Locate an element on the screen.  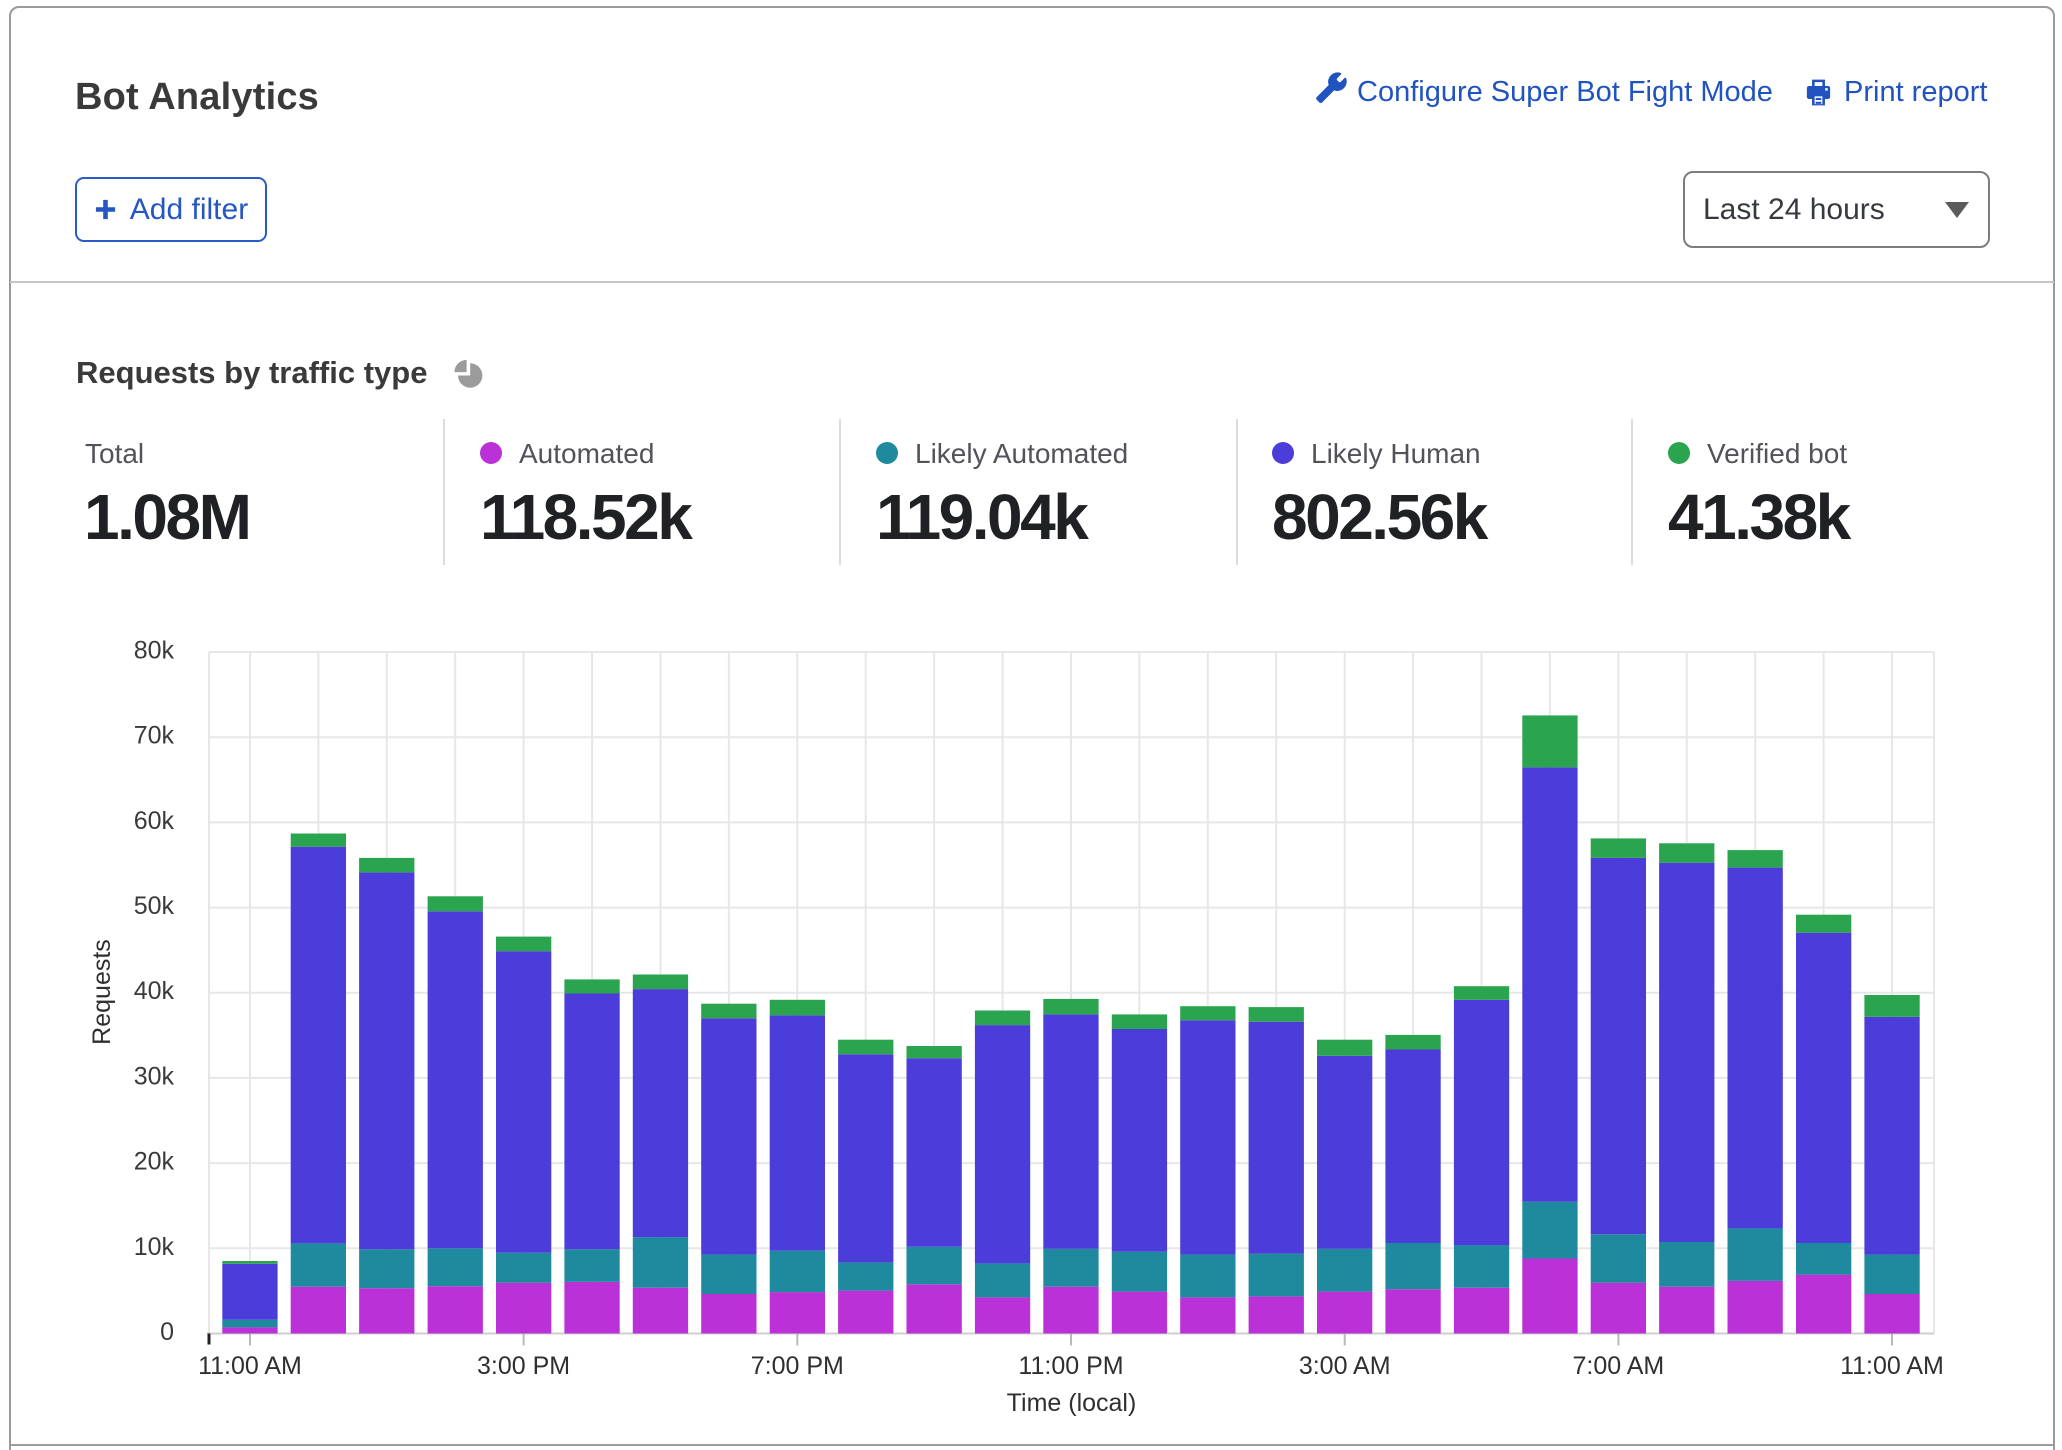
svg-text: 0 is located at coordinates (167, 1332).